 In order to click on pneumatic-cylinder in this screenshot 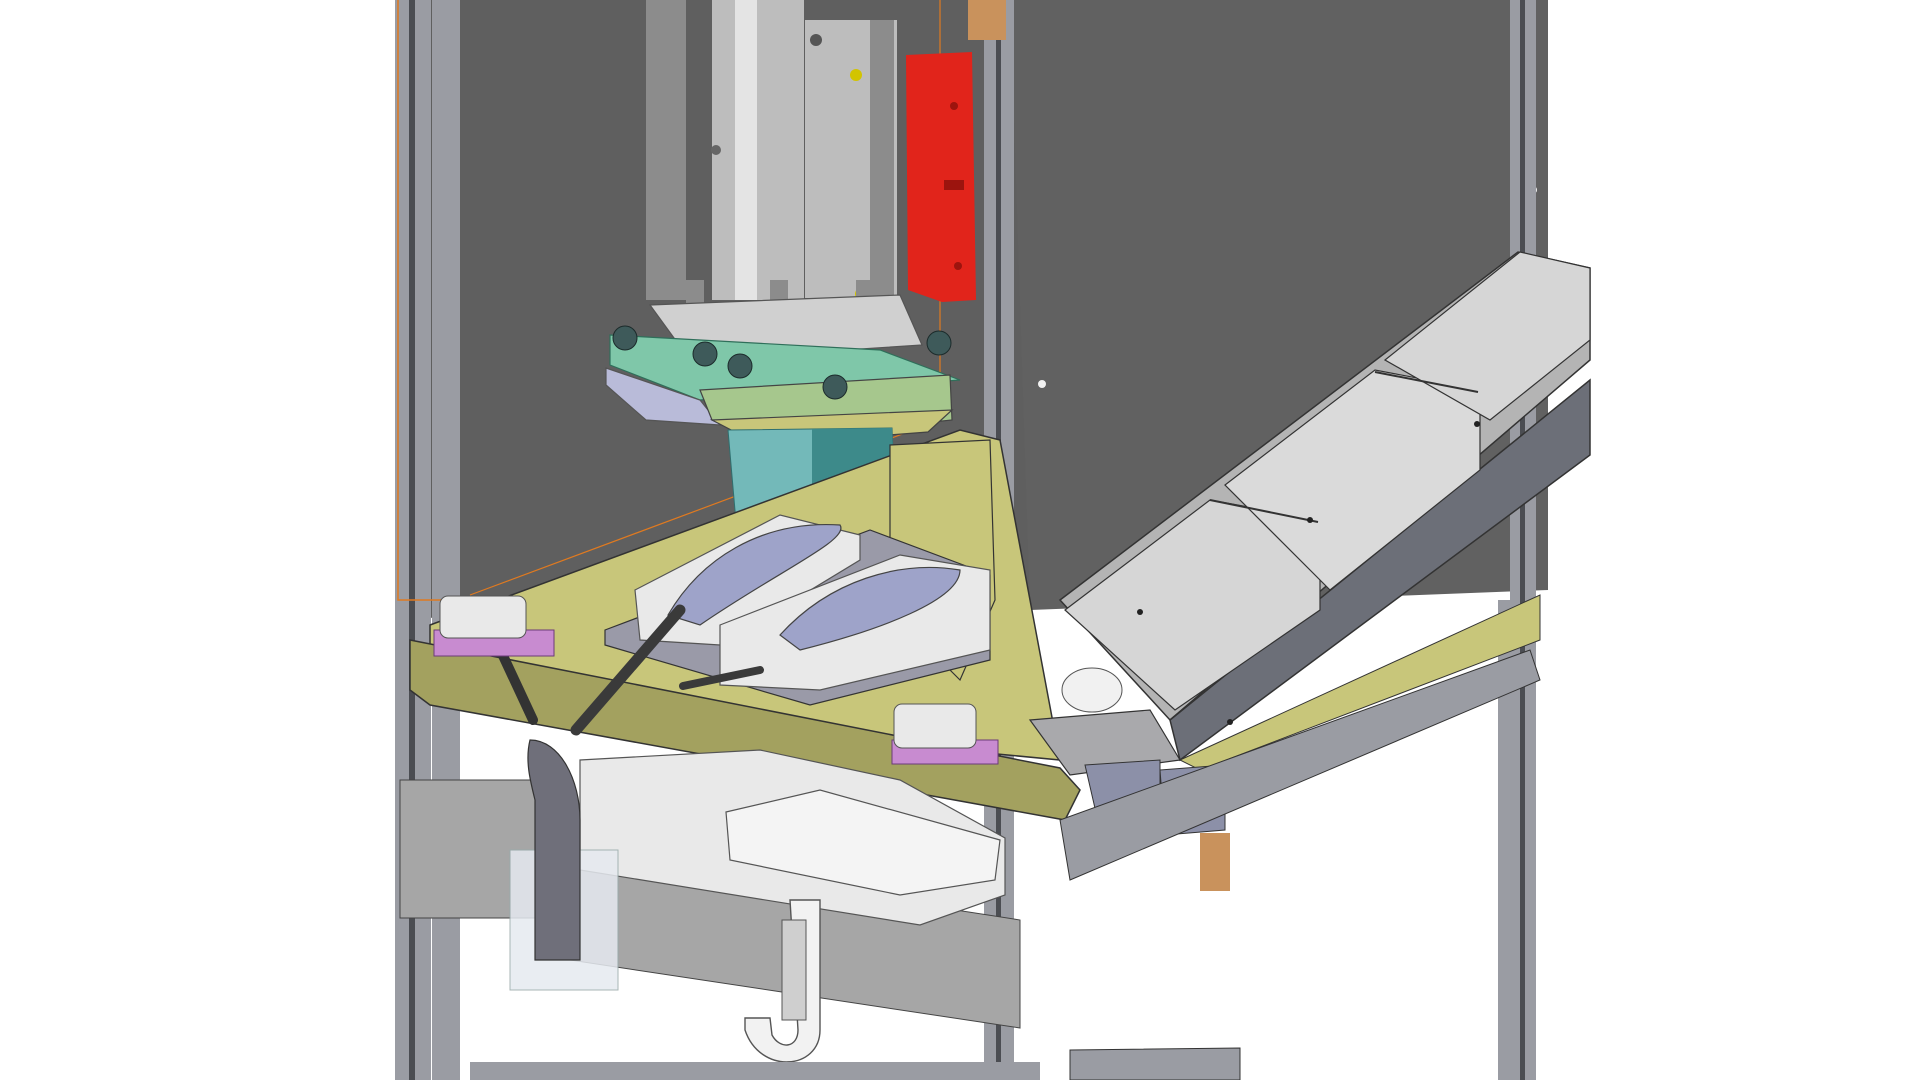, I will do `click(771, 160)`.